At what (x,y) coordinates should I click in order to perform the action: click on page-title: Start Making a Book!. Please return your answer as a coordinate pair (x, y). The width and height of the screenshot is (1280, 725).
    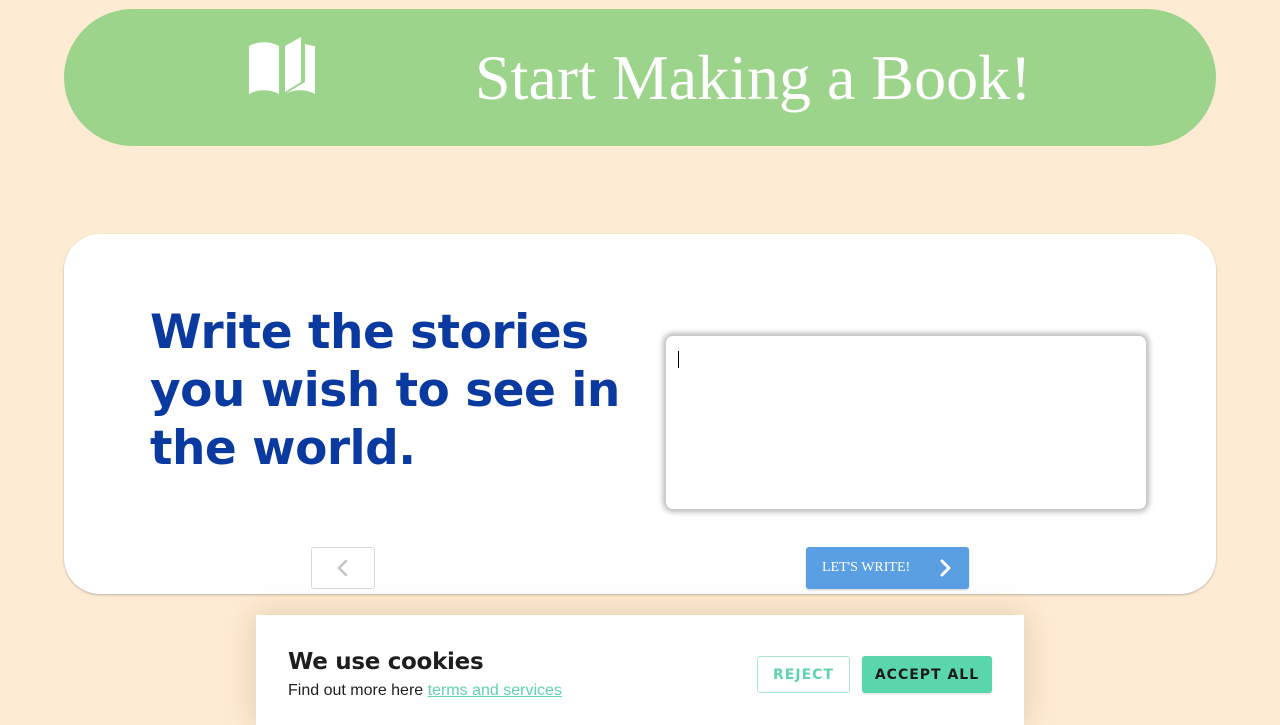
    Looking at the image, I should click on (753, 77).